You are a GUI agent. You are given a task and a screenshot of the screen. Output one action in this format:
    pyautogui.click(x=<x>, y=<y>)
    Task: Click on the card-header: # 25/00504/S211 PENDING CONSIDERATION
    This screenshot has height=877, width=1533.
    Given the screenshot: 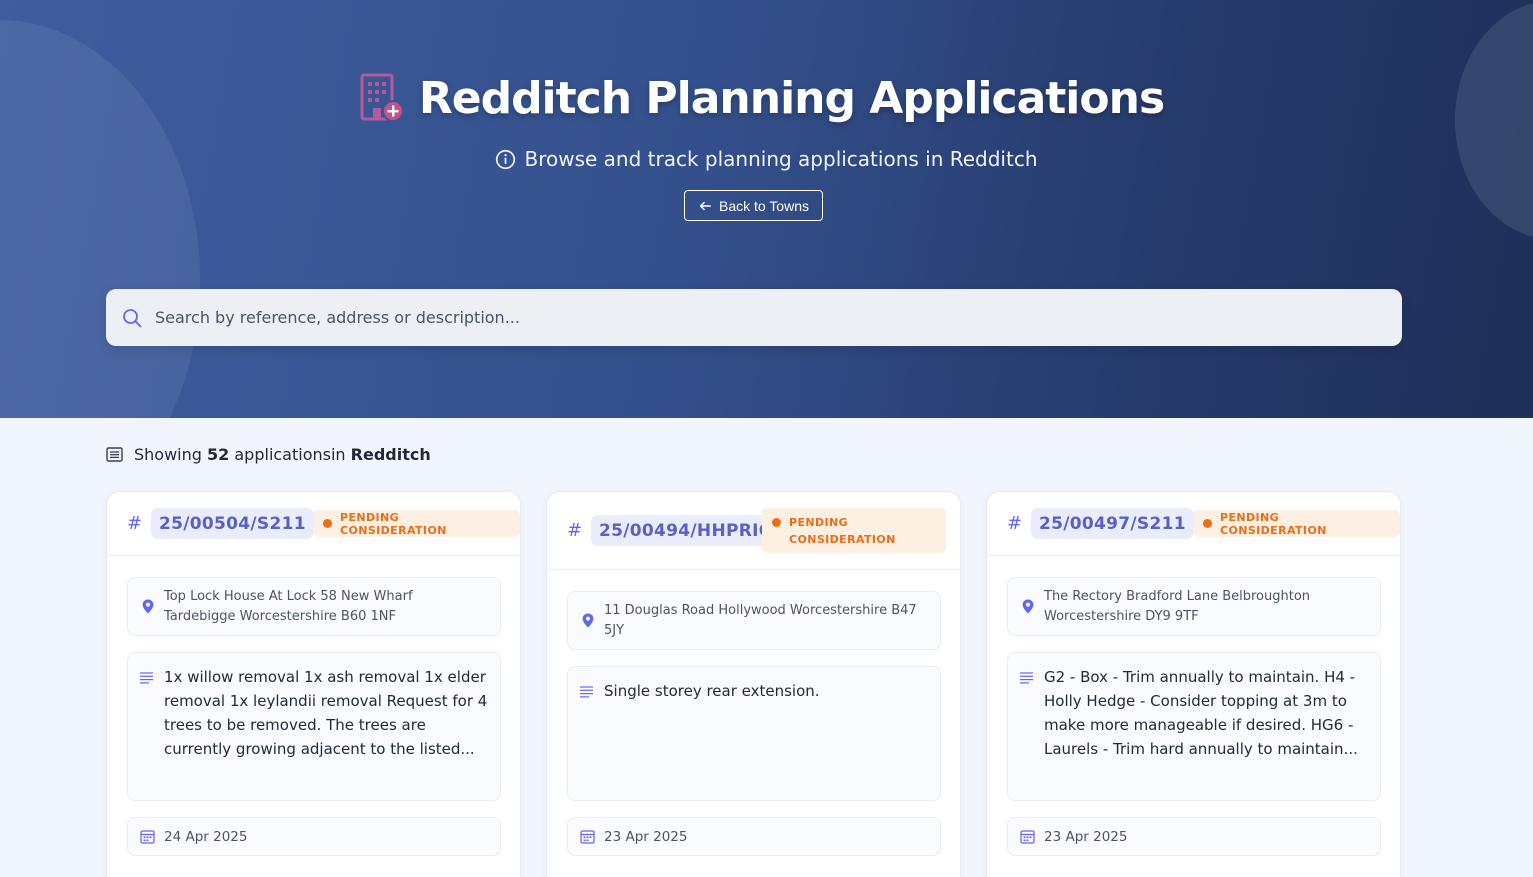 What is the action you would take?
    pyautogui.click(x=313, y=524)
    